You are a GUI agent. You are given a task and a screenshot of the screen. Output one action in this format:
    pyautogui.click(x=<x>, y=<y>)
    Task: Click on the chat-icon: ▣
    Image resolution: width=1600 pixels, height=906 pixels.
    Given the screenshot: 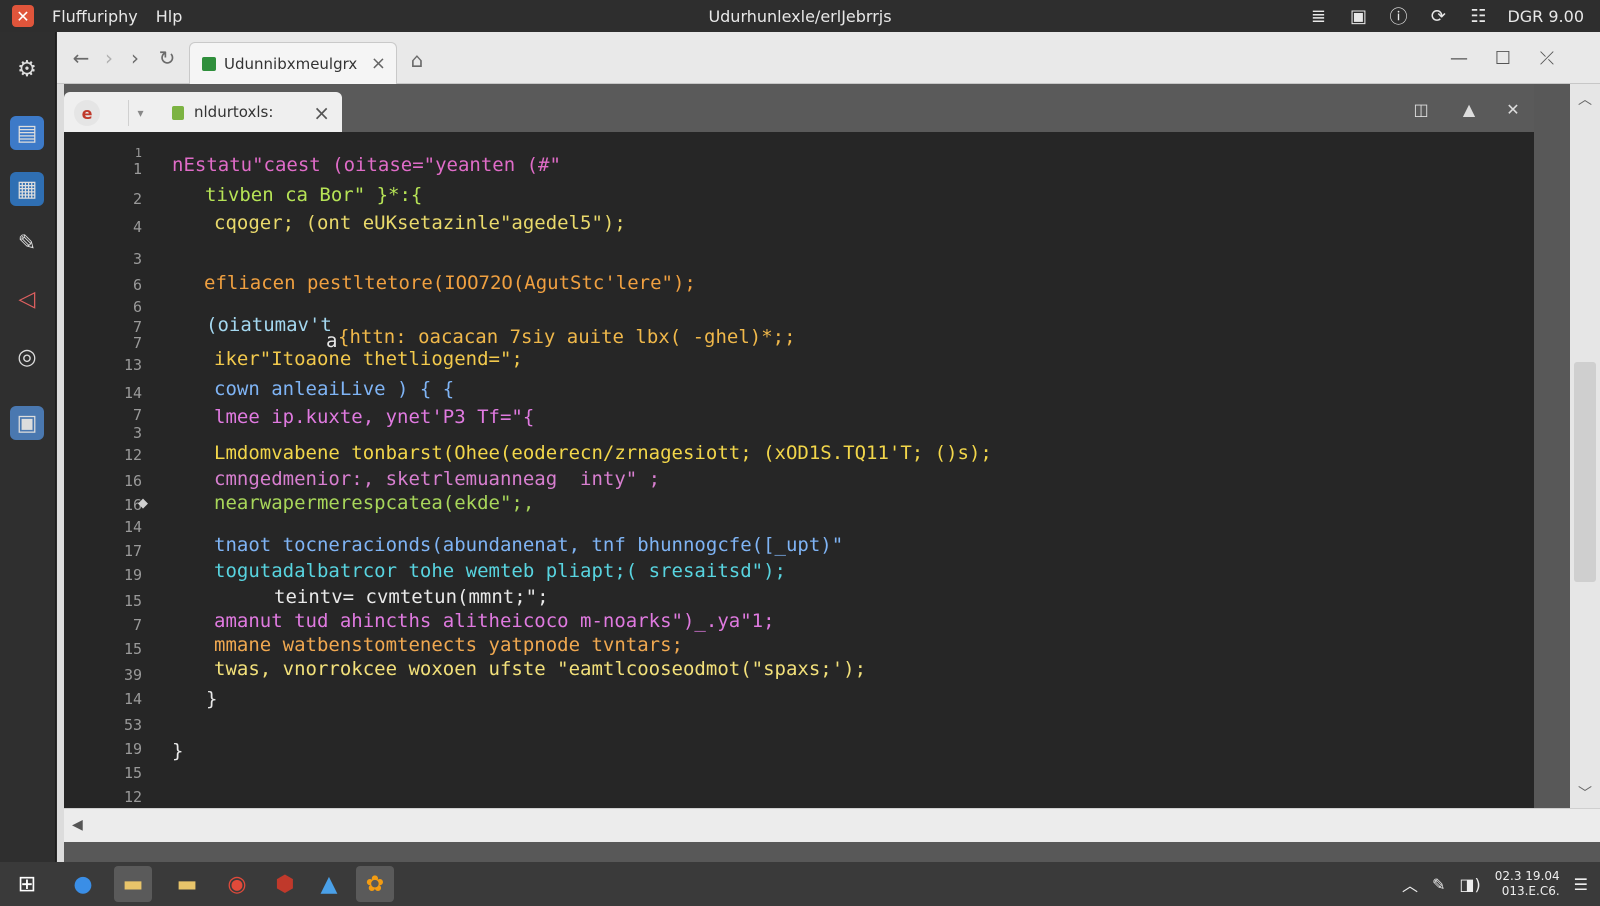 What is the action you would take?
    pyautogui.click(x=1358, y=16)
    